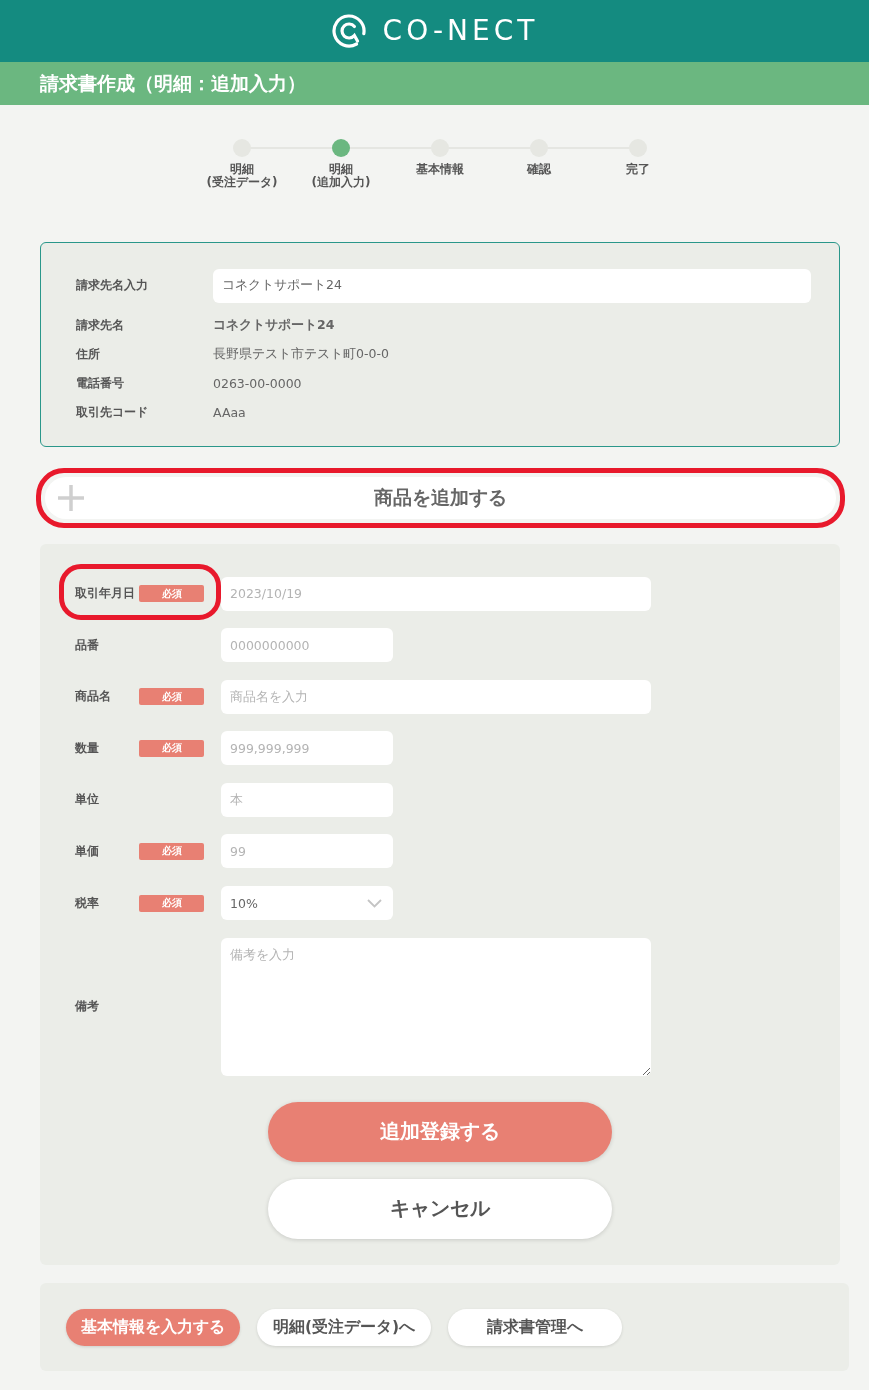 The image size is (869, 1390). Describe the element at coordinates (307, 903) in the screenshot. I see `select-field: 10%` at that location.